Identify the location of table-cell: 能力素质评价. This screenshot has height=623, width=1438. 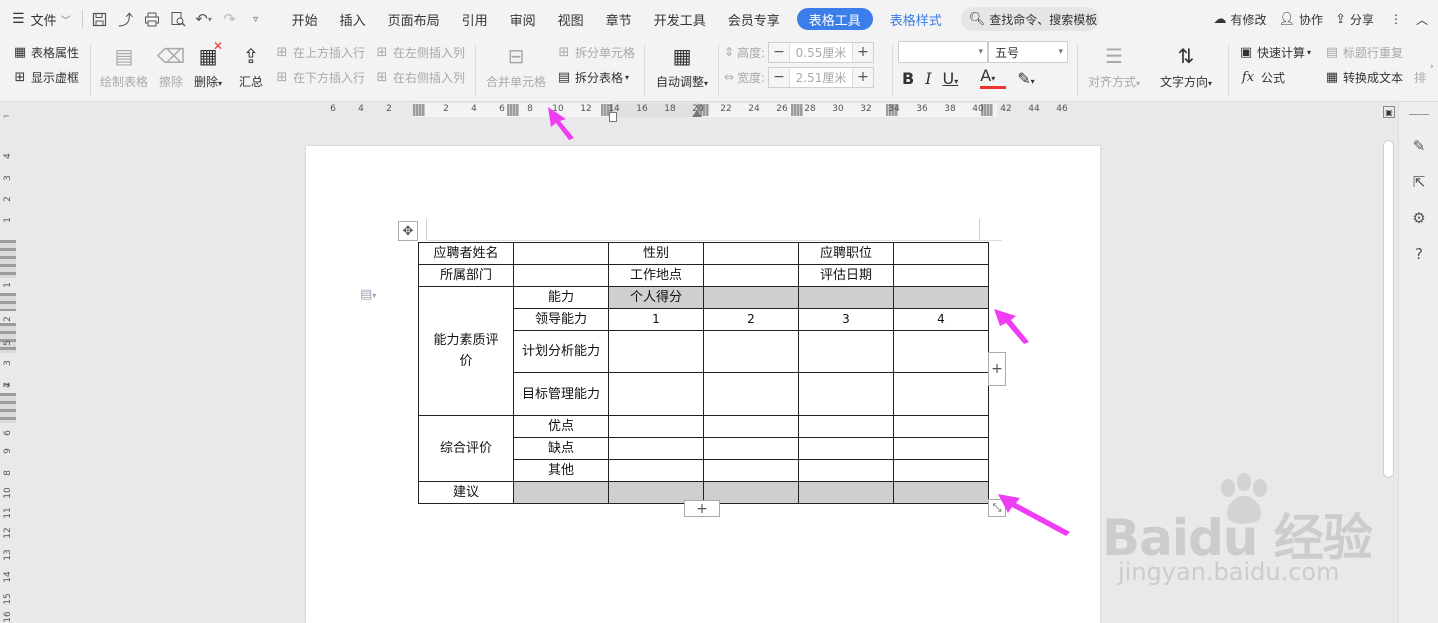
(466, 351).